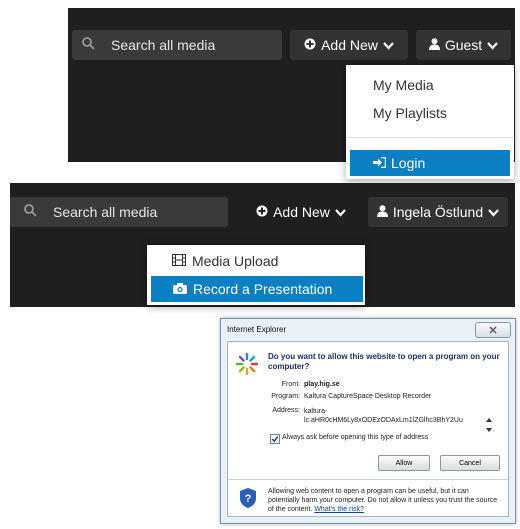 The height and width of the screenshot is (529, 520). I want to click on program-sunburst-icon, so click(247, 366).